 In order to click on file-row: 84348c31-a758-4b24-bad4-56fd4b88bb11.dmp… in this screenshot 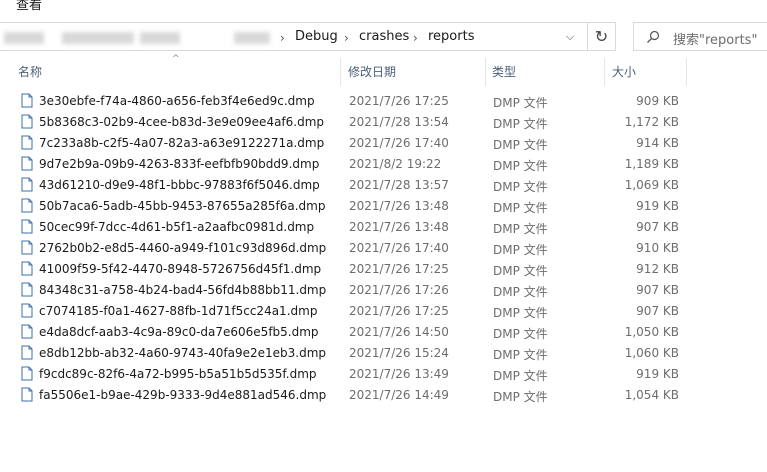, I will do `click(383, 290)`.